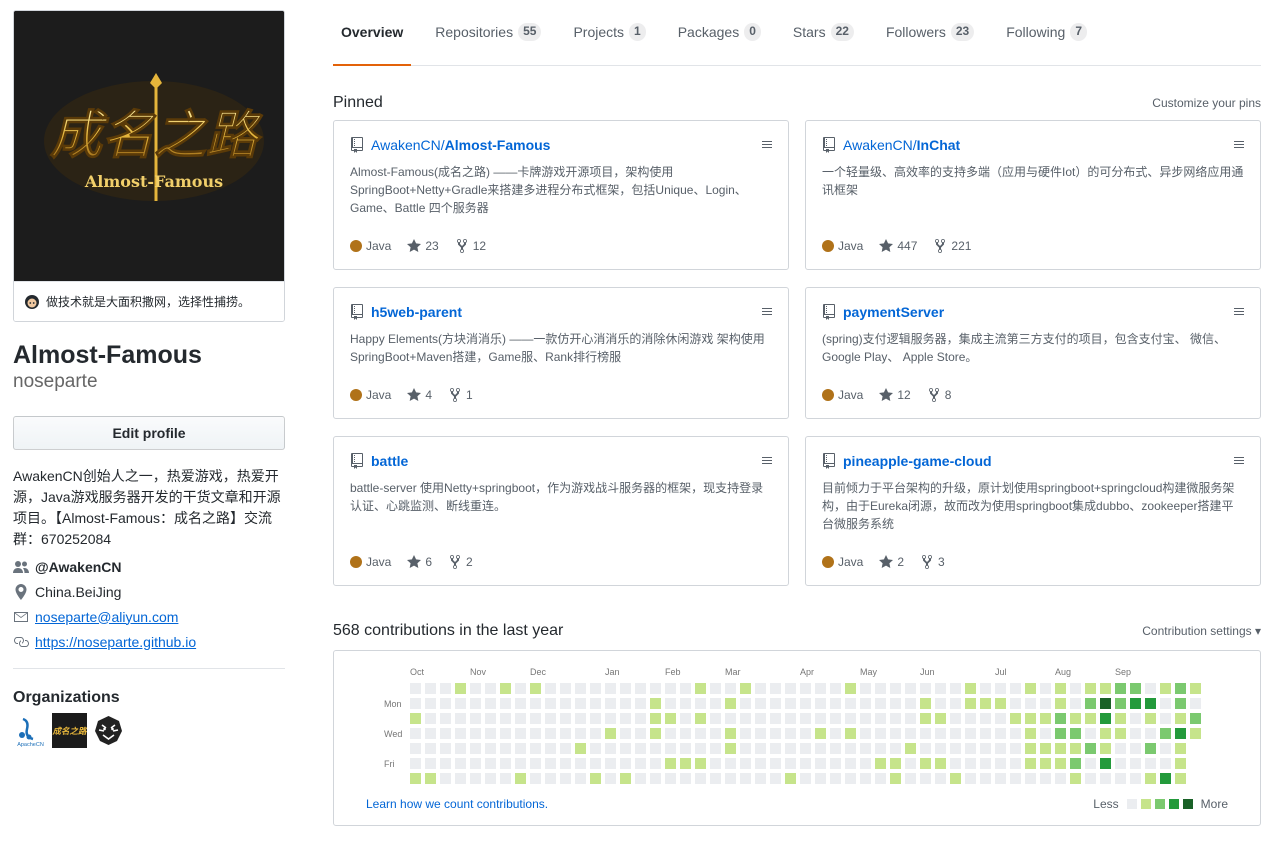  What do you see at coordinates (419, 395) in the screenshot?
I see `pinned-repo-stars: 4` at bounding box center [419, 395].